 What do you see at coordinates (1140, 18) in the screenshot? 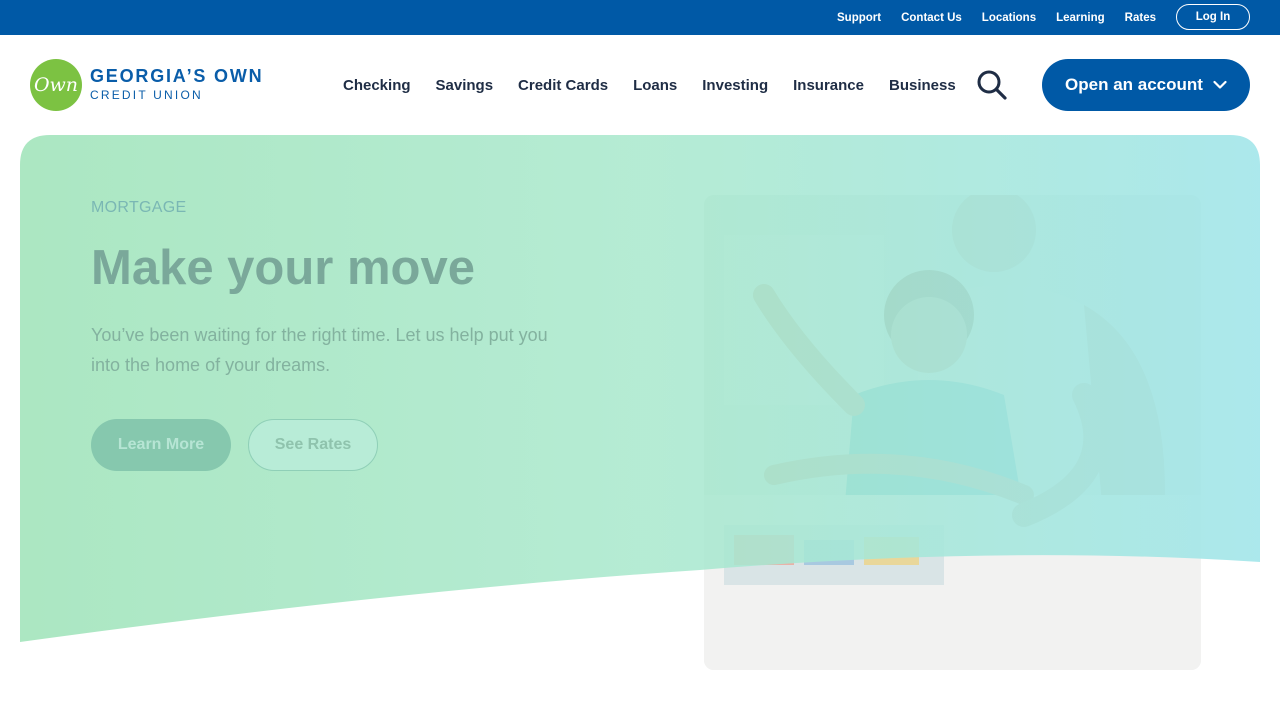
I see `utility-link-rates: Rates` at bounding box center [1140, 18].